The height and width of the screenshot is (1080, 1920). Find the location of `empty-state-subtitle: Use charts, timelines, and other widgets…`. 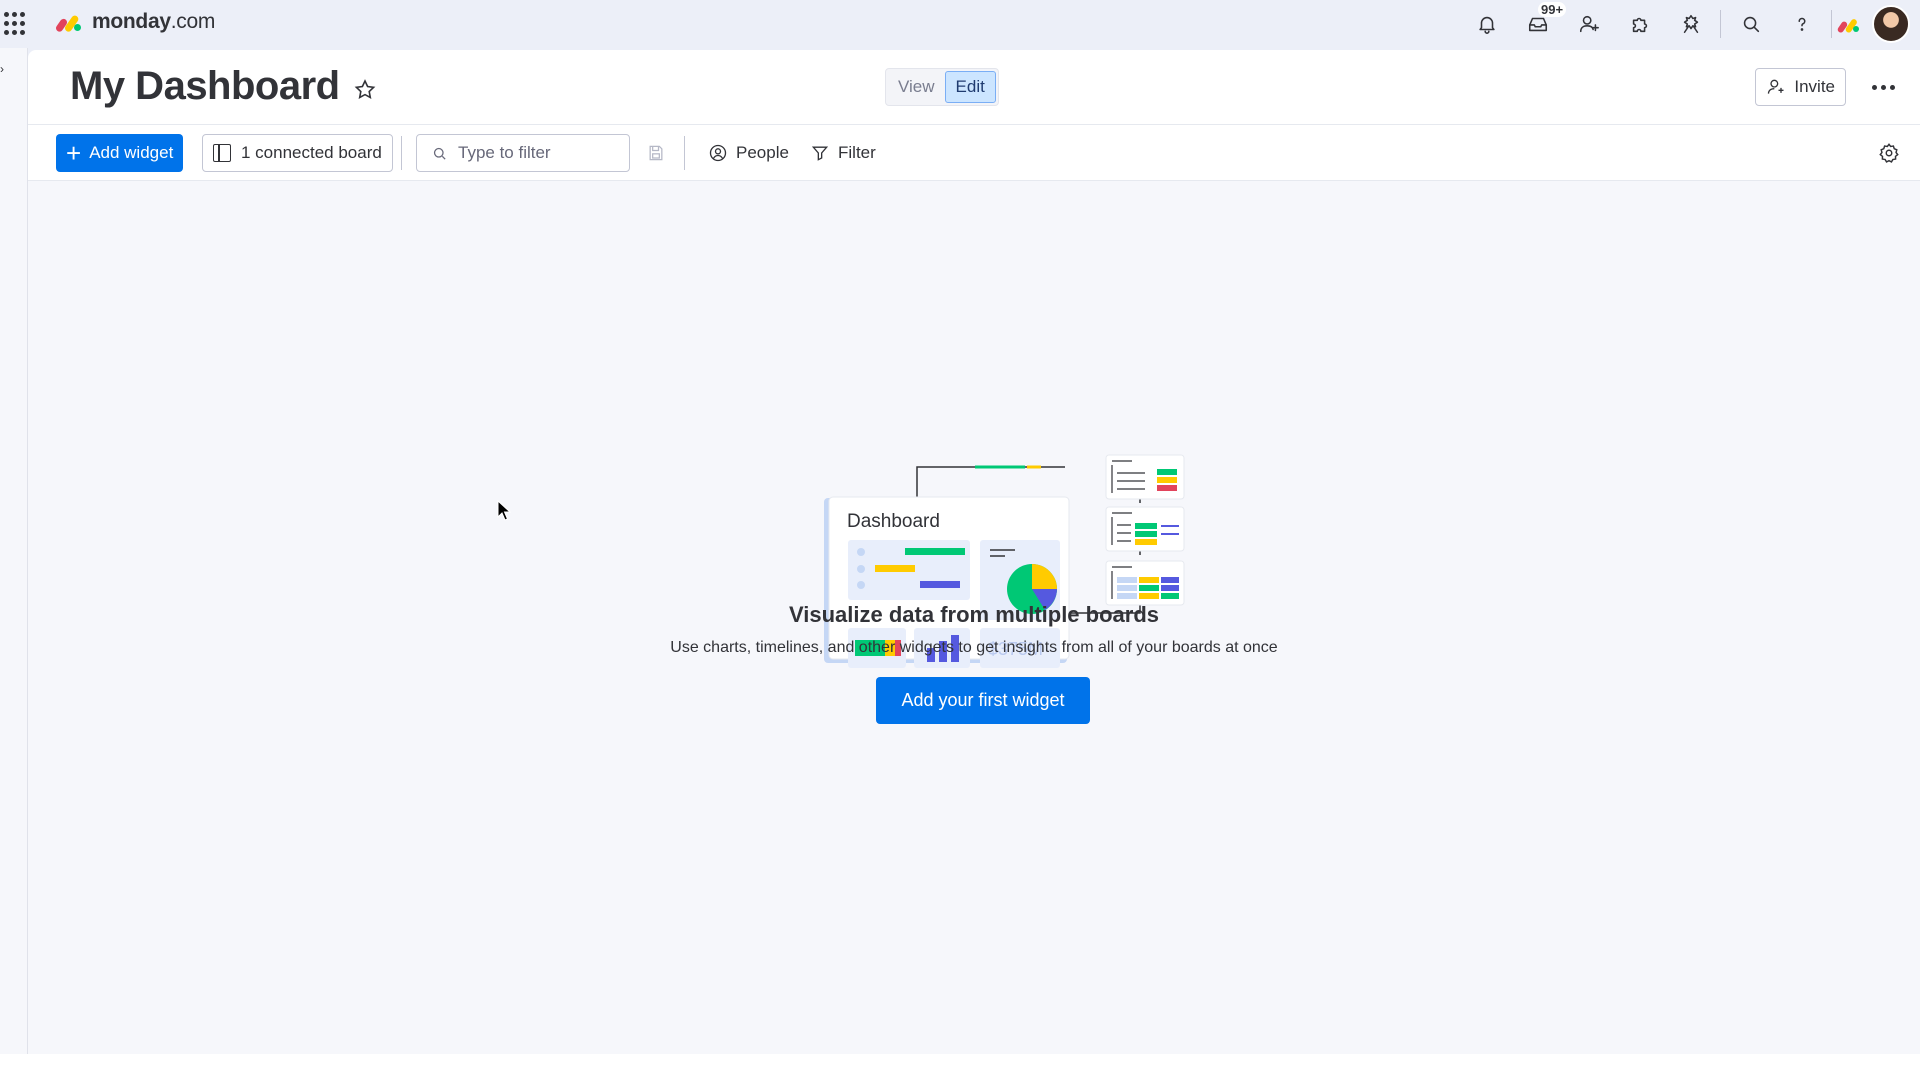

empty-state-subtitle: Use charts, timelines, and other widgets… is located at coordinates (974, 647).